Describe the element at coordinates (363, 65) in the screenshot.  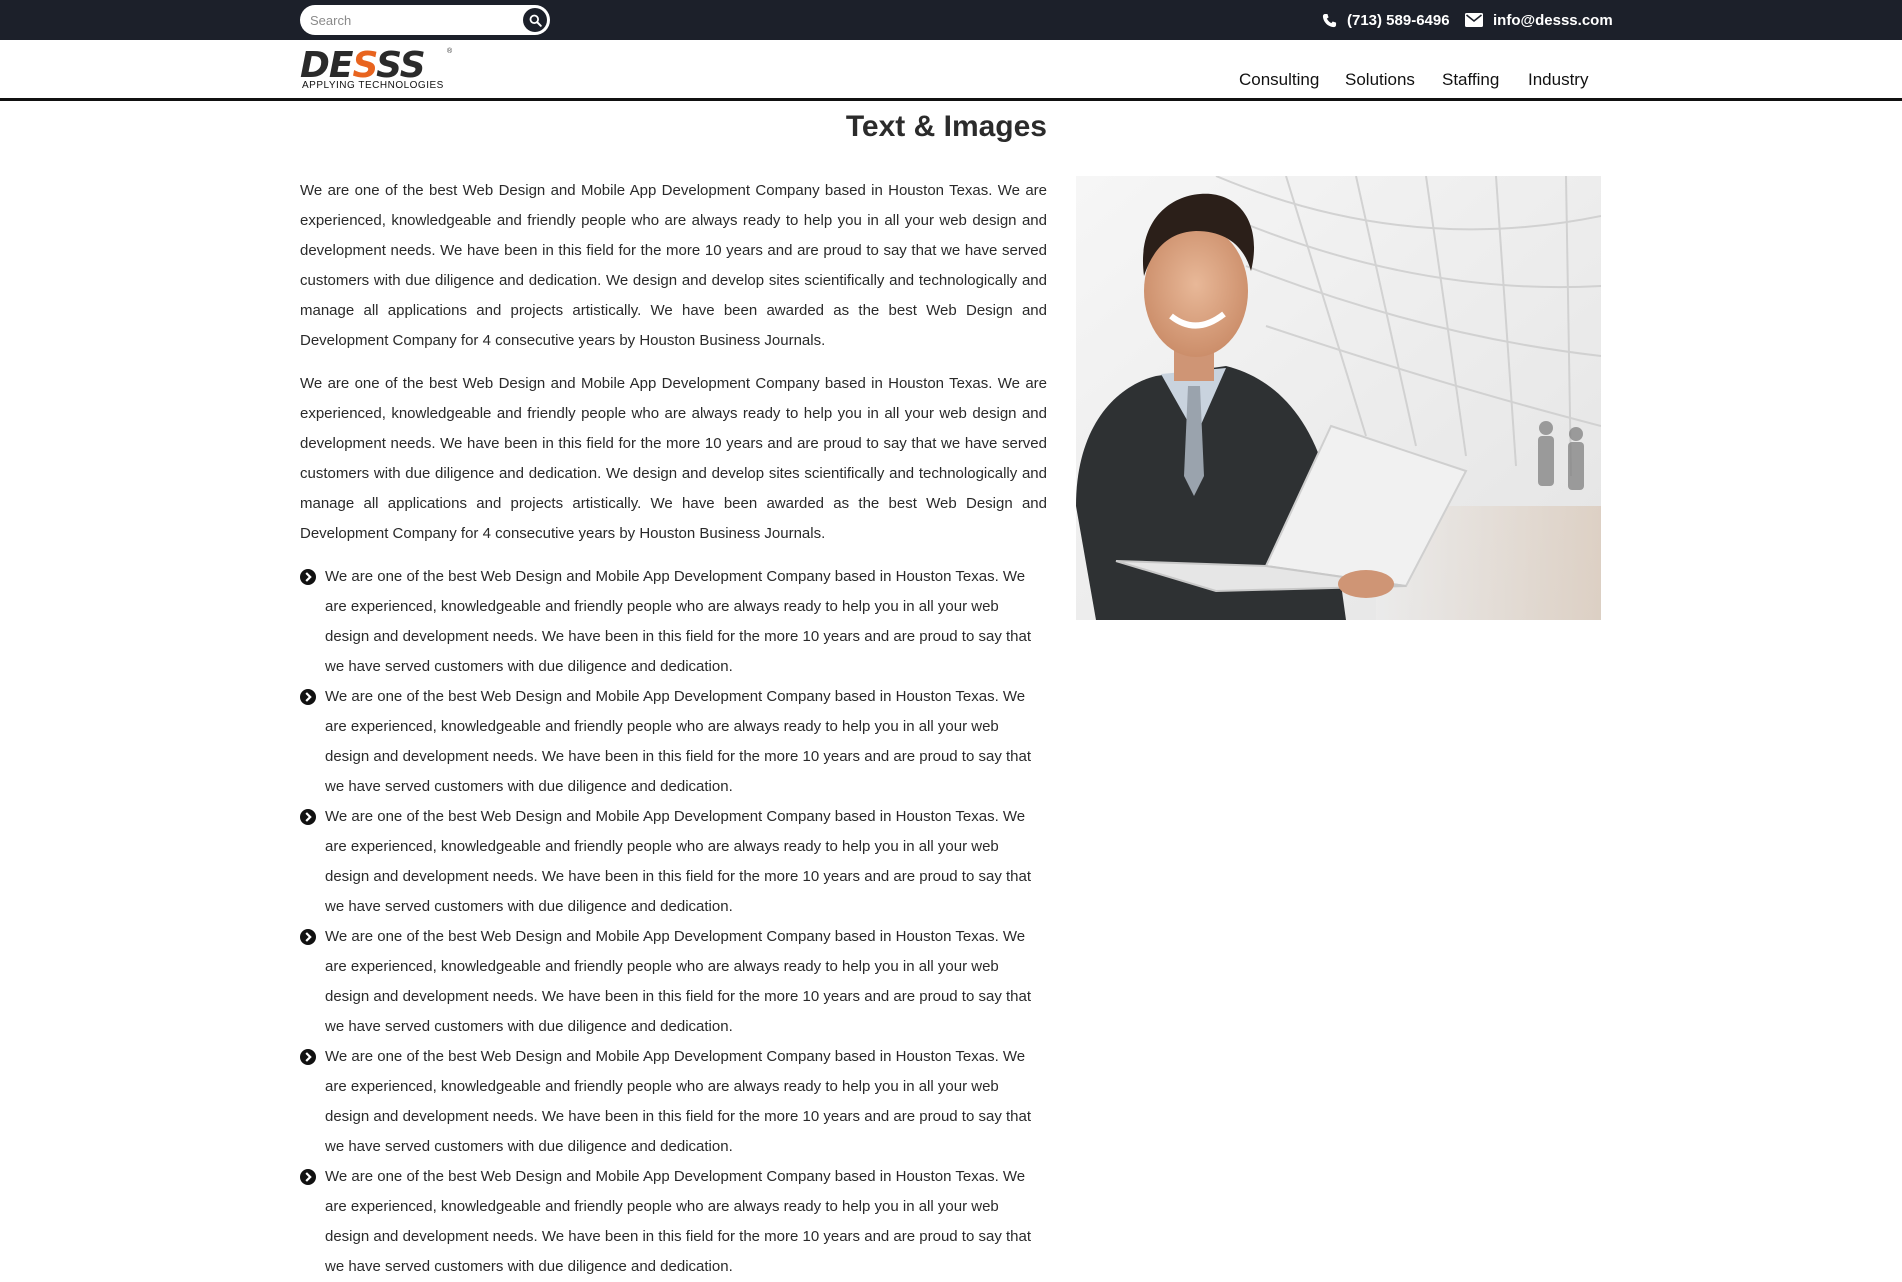
I see `logo-wordmark: DESSS` at that location.